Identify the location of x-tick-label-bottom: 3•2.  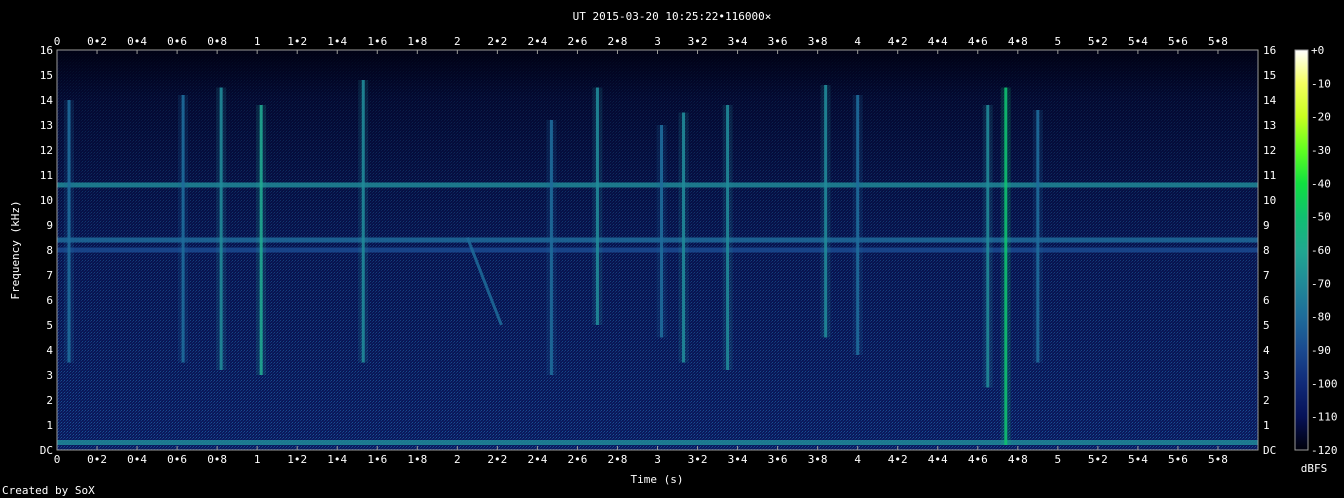
(698, 459).